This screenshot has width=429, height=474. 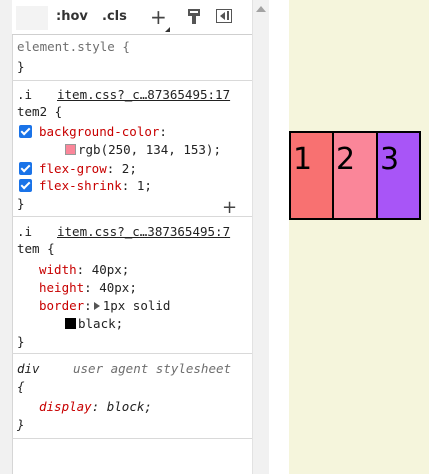 What do you see at coordinates (88, 287) in the screenshot?
I see `decl-height: height: 40px;` at bounding box center [88, 287].